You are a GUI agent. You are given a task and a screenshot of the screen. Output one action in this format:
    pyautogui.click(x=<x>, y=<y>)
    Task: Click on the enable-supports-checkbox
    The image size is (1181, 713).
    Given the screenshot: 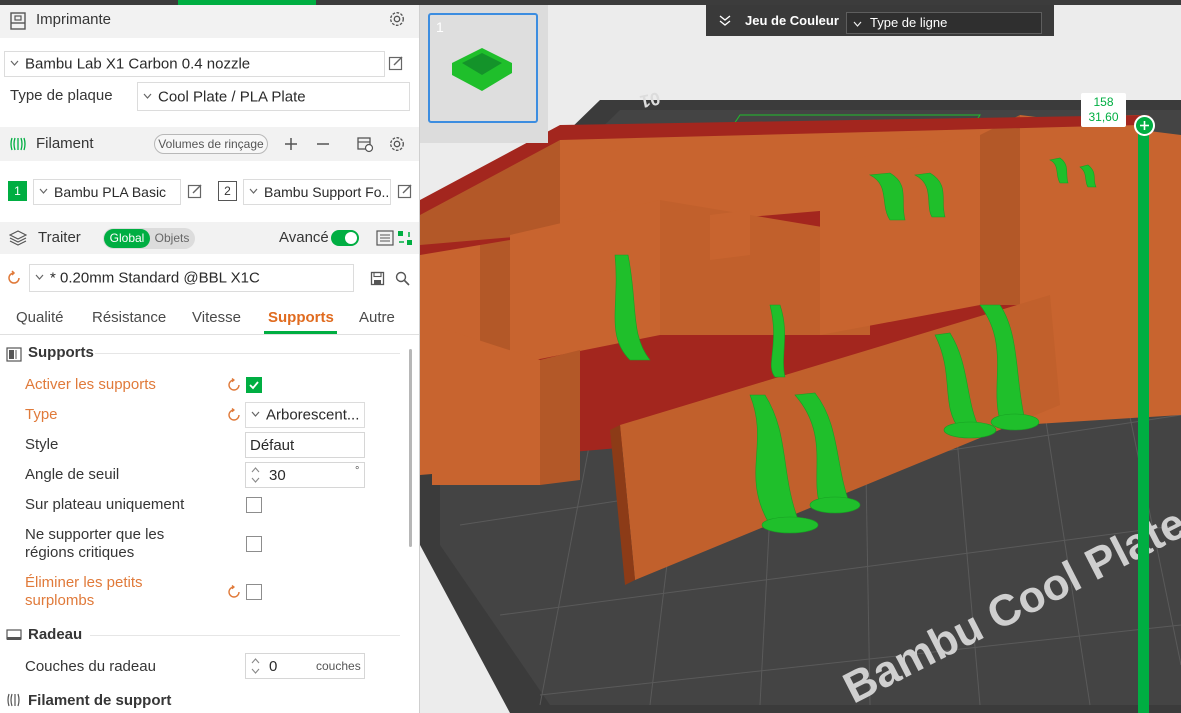 What is the action you would take?
    pyautogui.click(x=254, y=385)
    